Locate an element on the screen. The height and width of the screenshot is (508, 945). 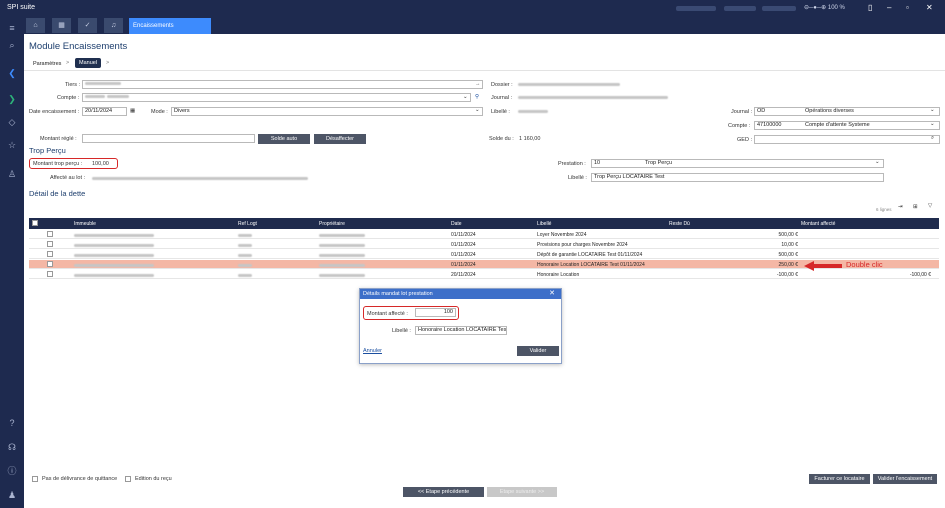
next-step-button: Etape suivante >> is located at coordinates (522, 492).